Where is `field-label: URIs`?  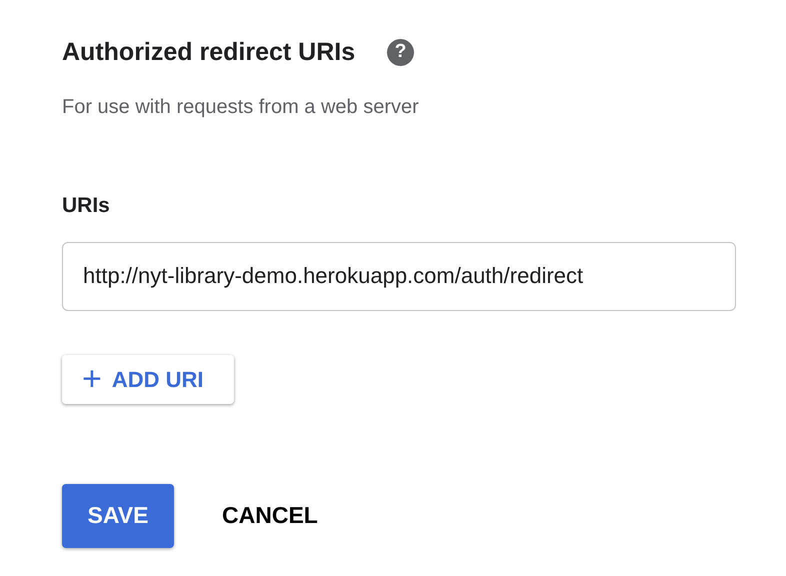 field-label: URIs is located at coordinates (86, 206).